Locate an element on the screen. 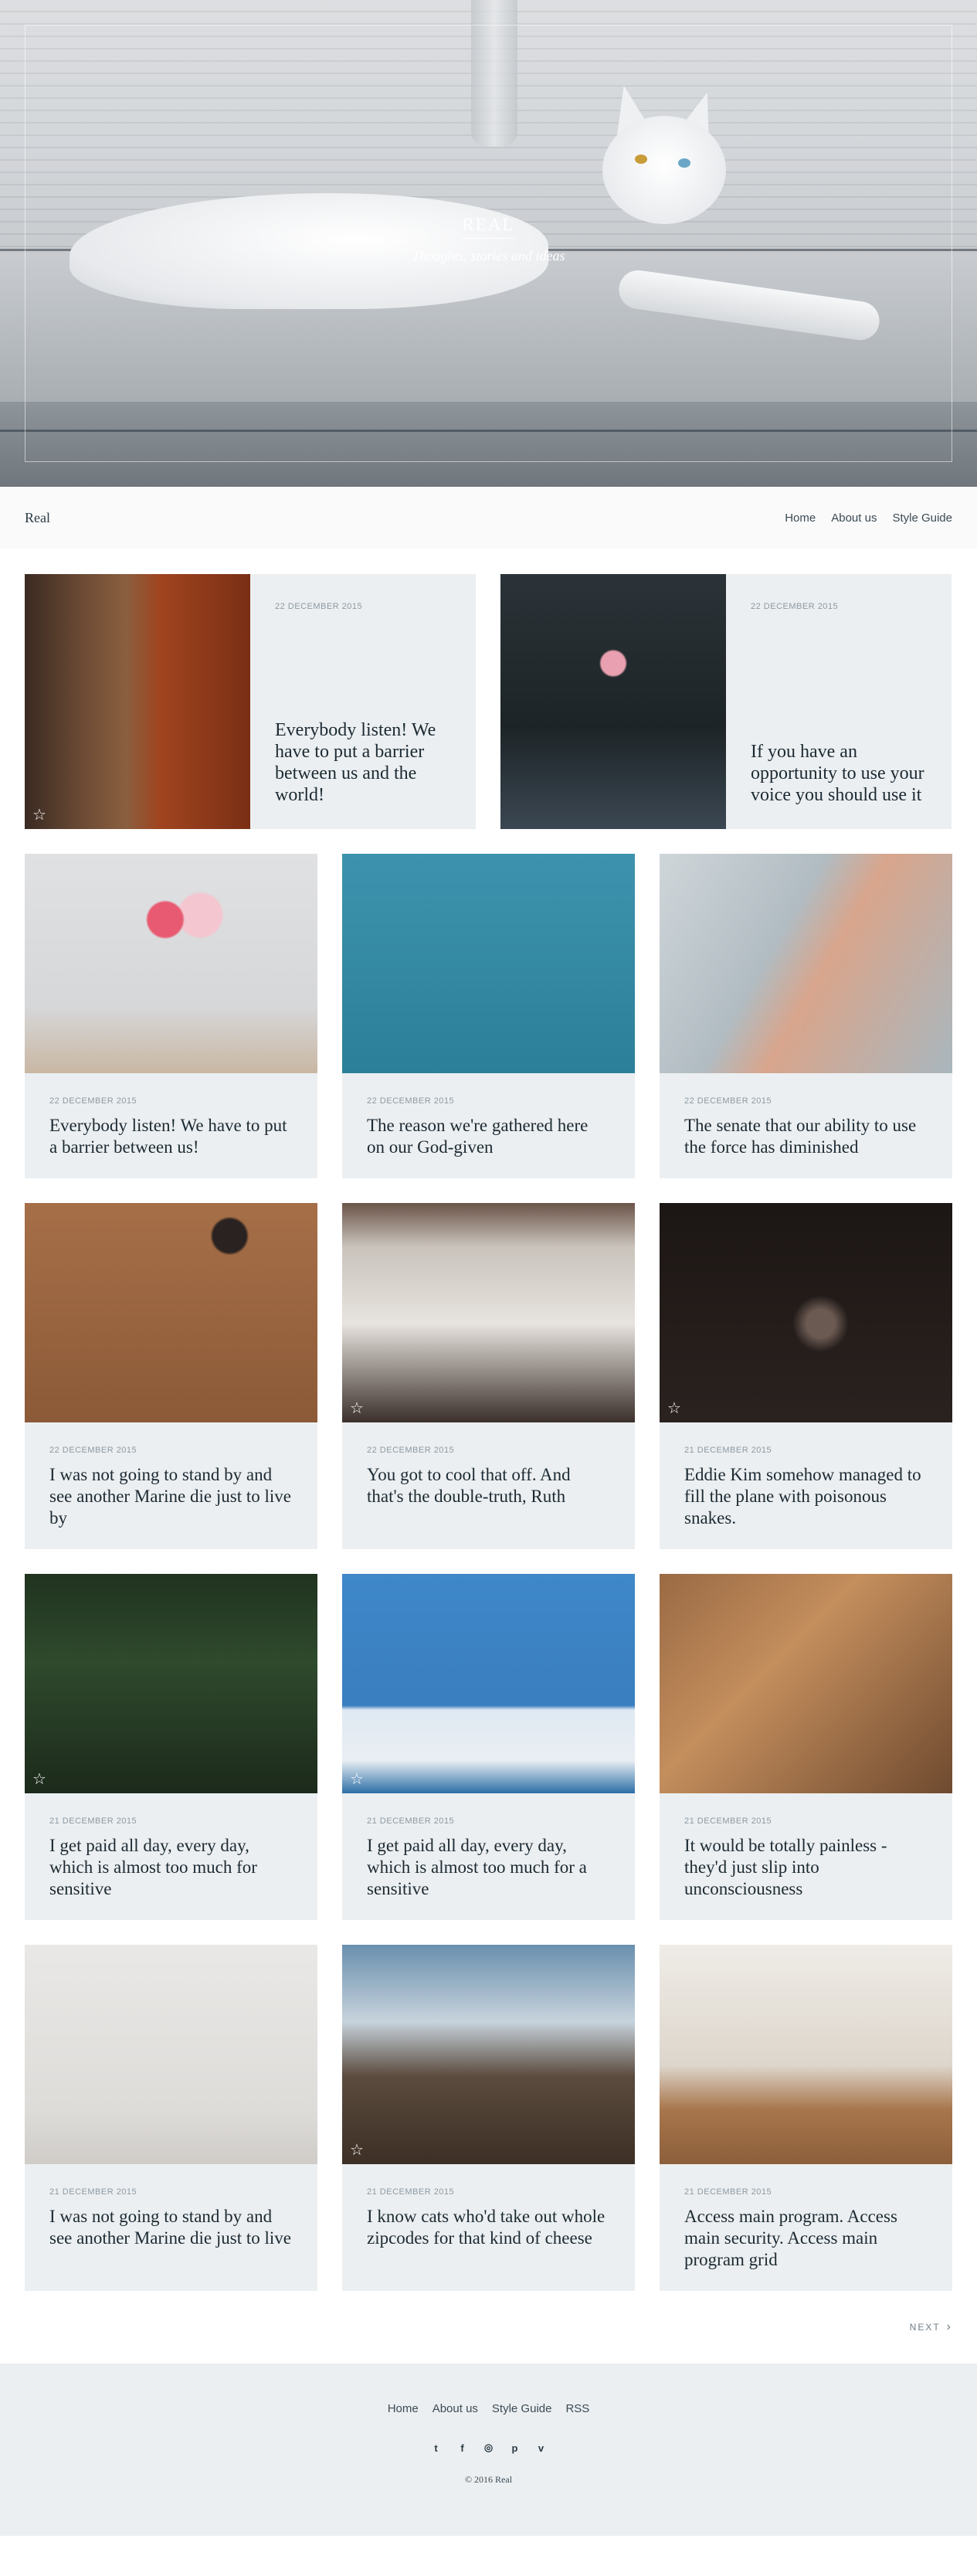 Image resolution: width=977 pixels, height=2576 pixels. chevron-right-icon: › is located at coordinates (949, 2326).